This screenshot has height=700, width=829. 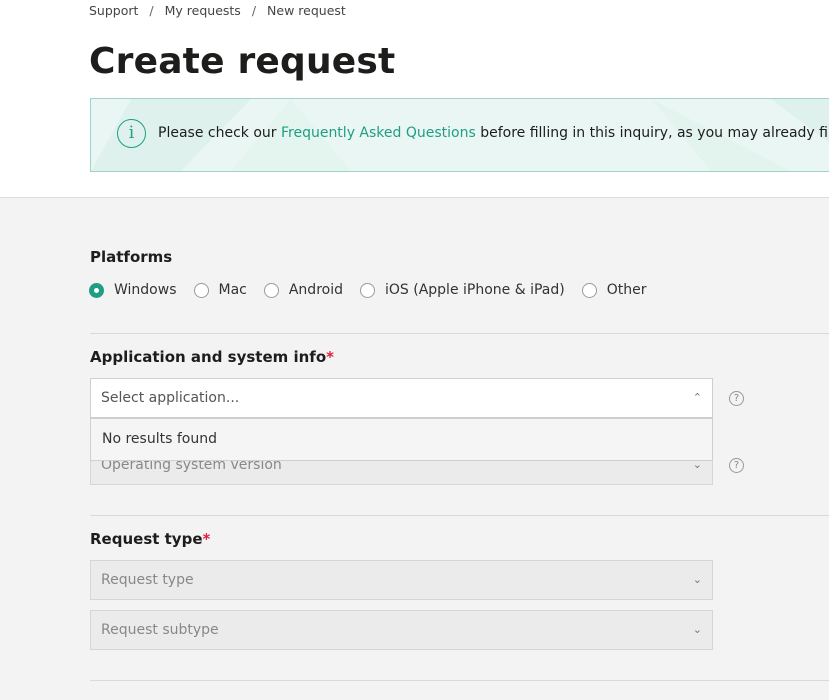 I want to click on platform-option-mac: Mac, so click(x=220, y=290).